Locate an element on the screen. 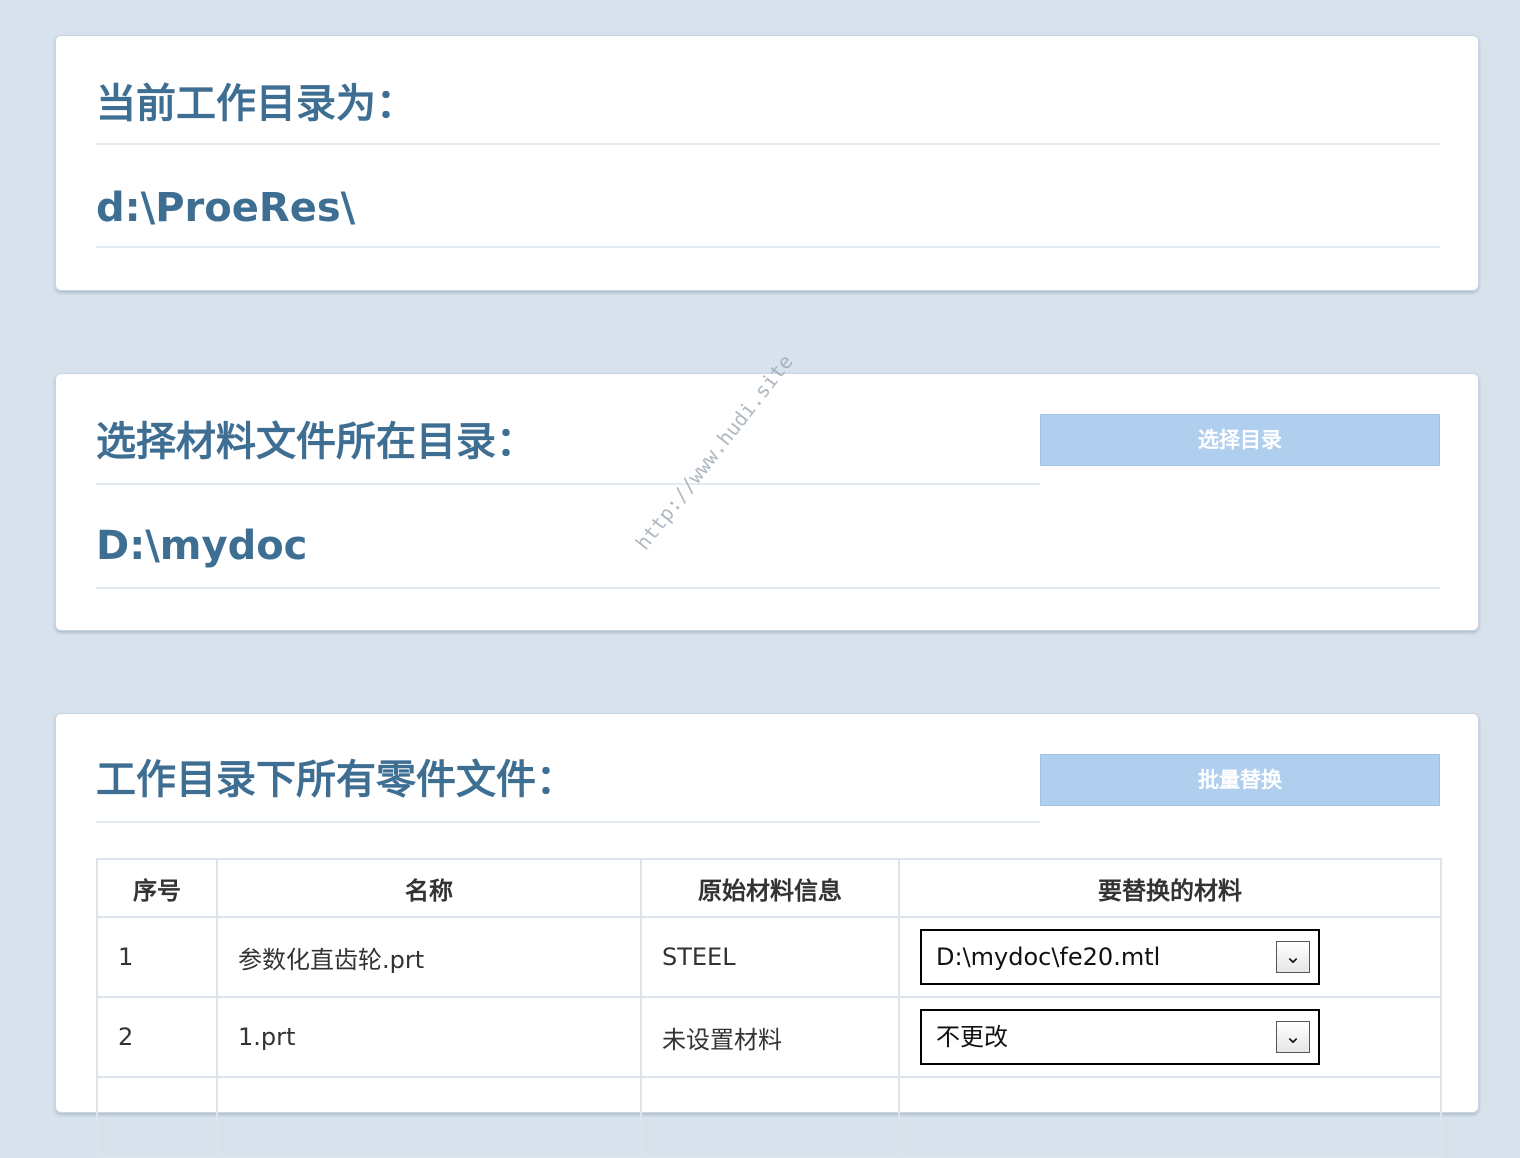  column-header-name: 名称 is located at coordinates (429, 888).